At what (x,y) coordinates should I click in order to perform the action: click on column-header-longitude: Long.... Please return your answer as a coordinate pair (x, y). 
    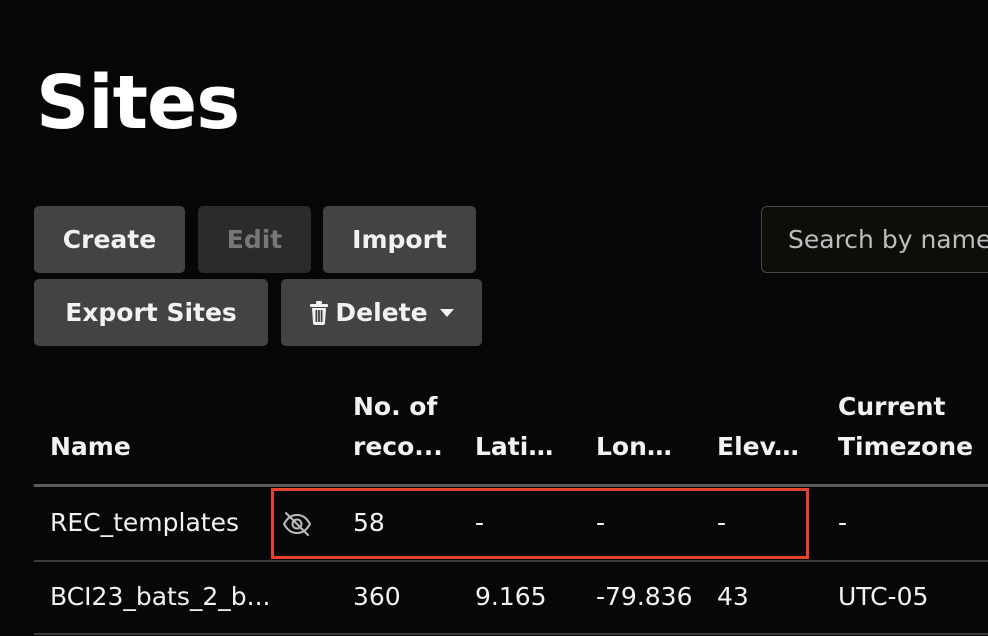
    Looking at the image, I should click on (642, 447).